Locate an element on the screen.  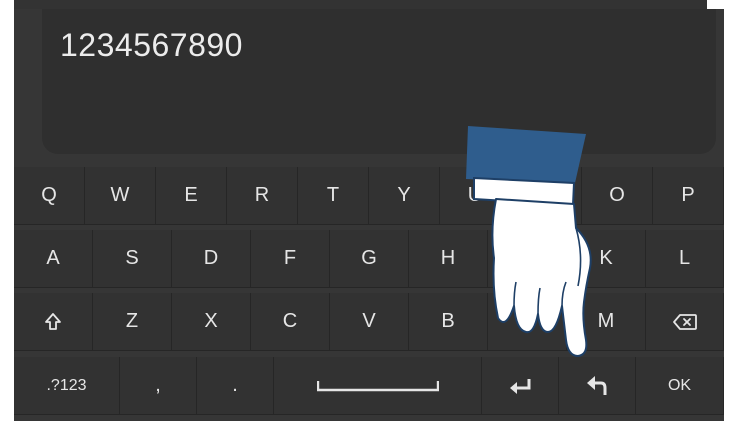
top-bar is located at coordinates (360, 4).